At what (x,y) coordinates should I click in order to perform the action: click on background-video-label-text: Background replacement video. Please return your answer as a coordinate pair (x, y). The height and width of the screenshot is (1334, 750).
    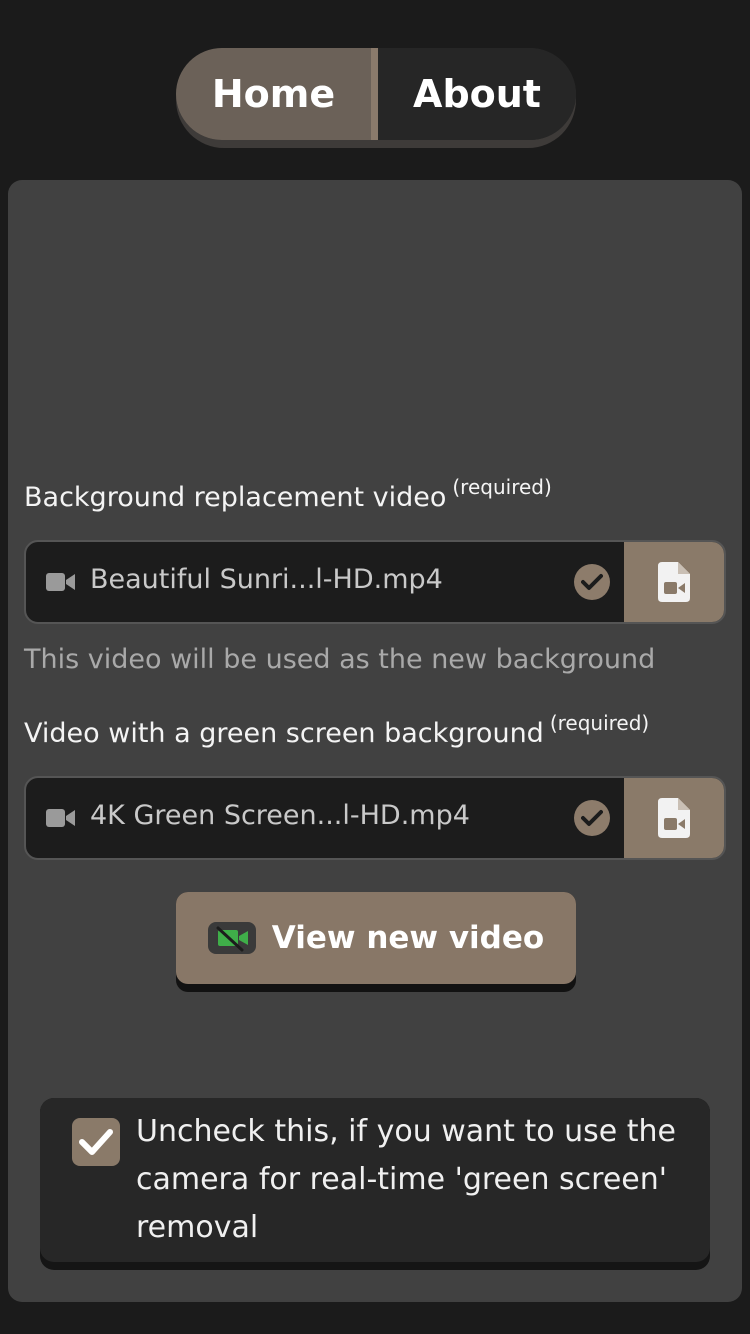
    Looking at the image, I should click on (235, 497).